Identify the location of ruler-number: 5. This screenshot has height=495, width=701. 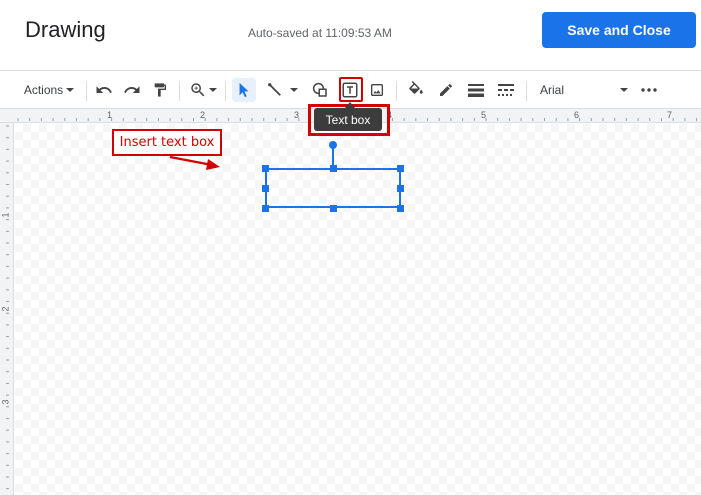
(484, 115).